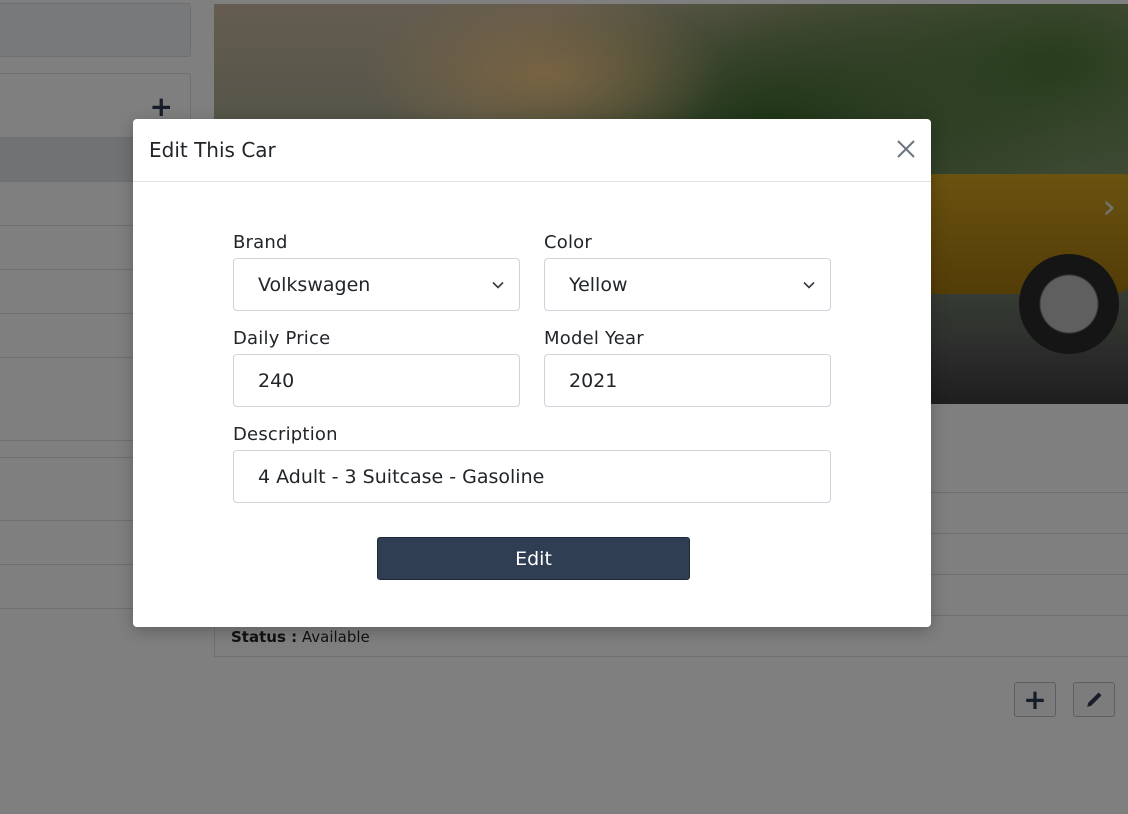  What do you see at coordinates (687, 284) in the screenshot?
I see `color-select: Yellow` at bounding box center [687, 284].